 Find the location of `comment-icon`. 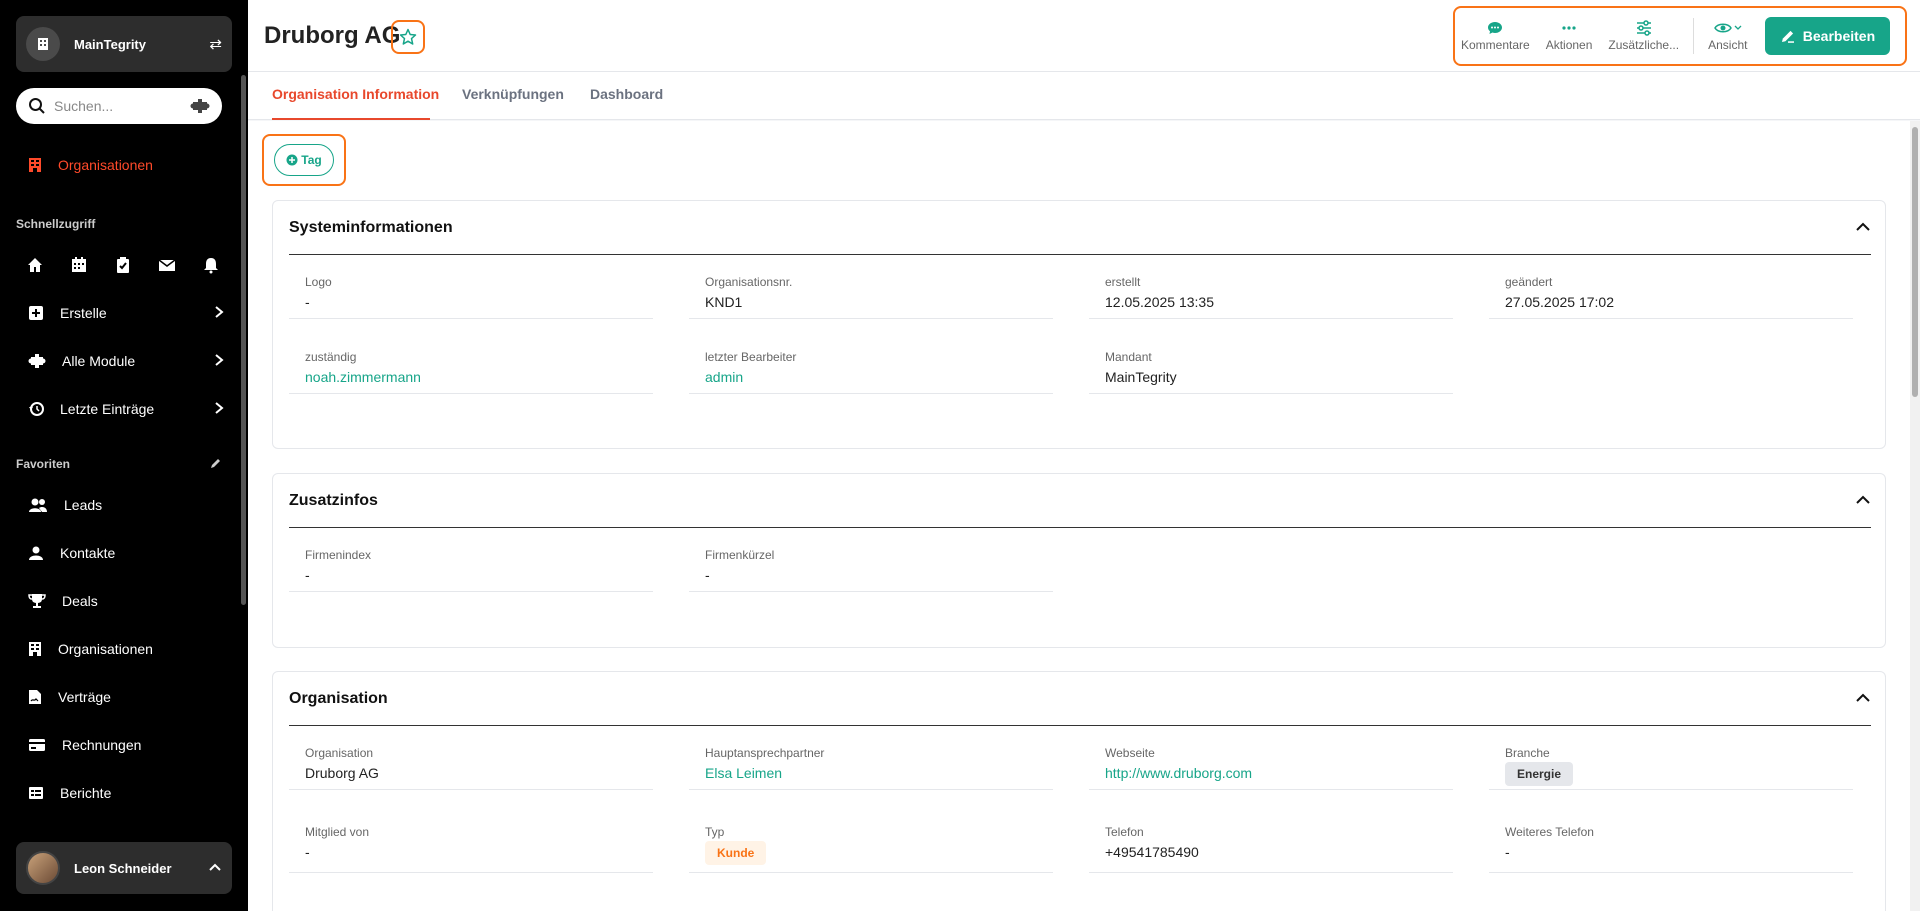

comment-icon is located at coordinates (1495, 29).